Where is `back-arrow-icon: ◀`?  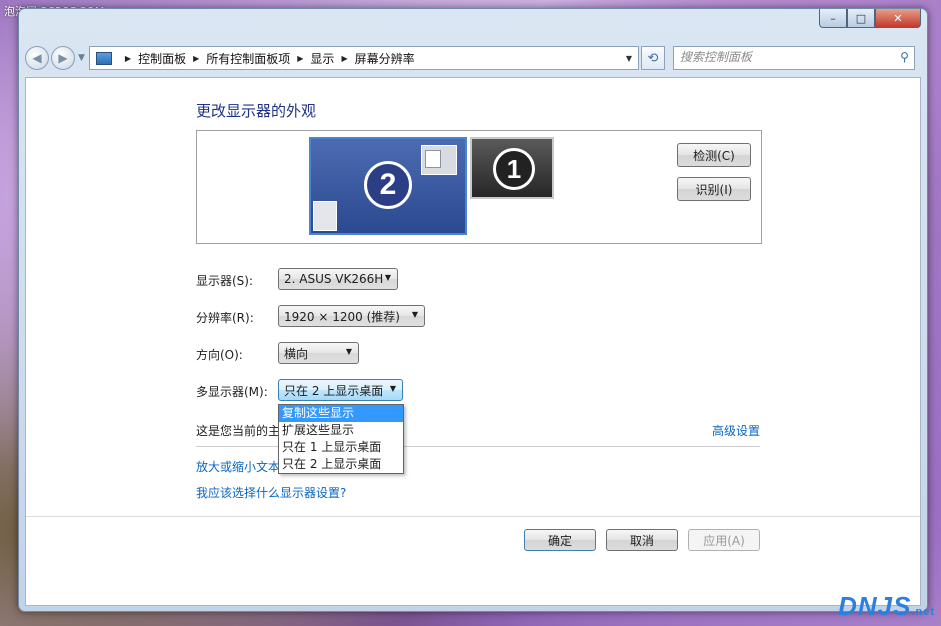
back-arrow-icon: ◀ is located at coordinates (37, 58).